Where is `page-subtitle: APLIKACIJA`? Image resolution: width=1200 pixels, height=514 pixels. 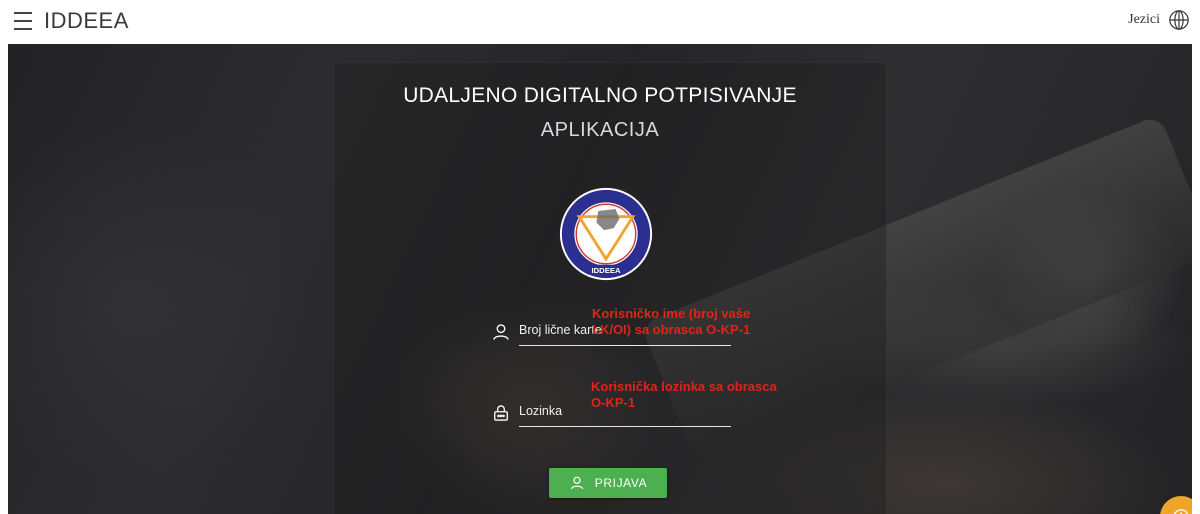
page-subtitle: APLIKACIJA is located at coordinates (600, 130).